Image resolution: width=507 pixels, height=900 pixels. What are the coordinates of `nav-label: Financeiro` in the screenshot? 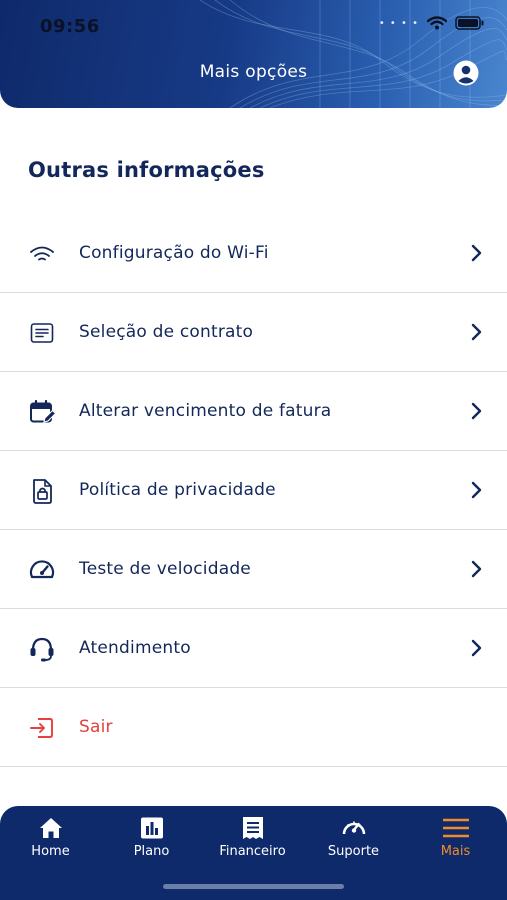 It's located at (252, 851).